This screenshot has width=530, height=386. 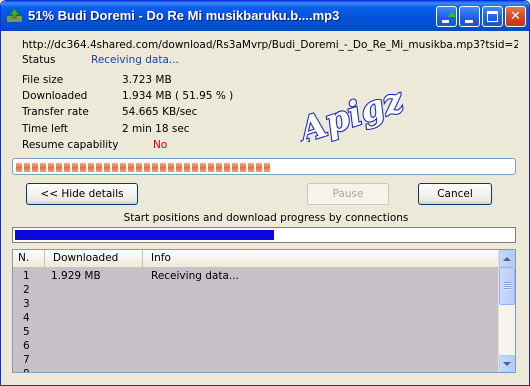 What do you see at coordinates (160, 145) in the screenshot?
I see `resume-value: No` at bounding box center [160, 145].